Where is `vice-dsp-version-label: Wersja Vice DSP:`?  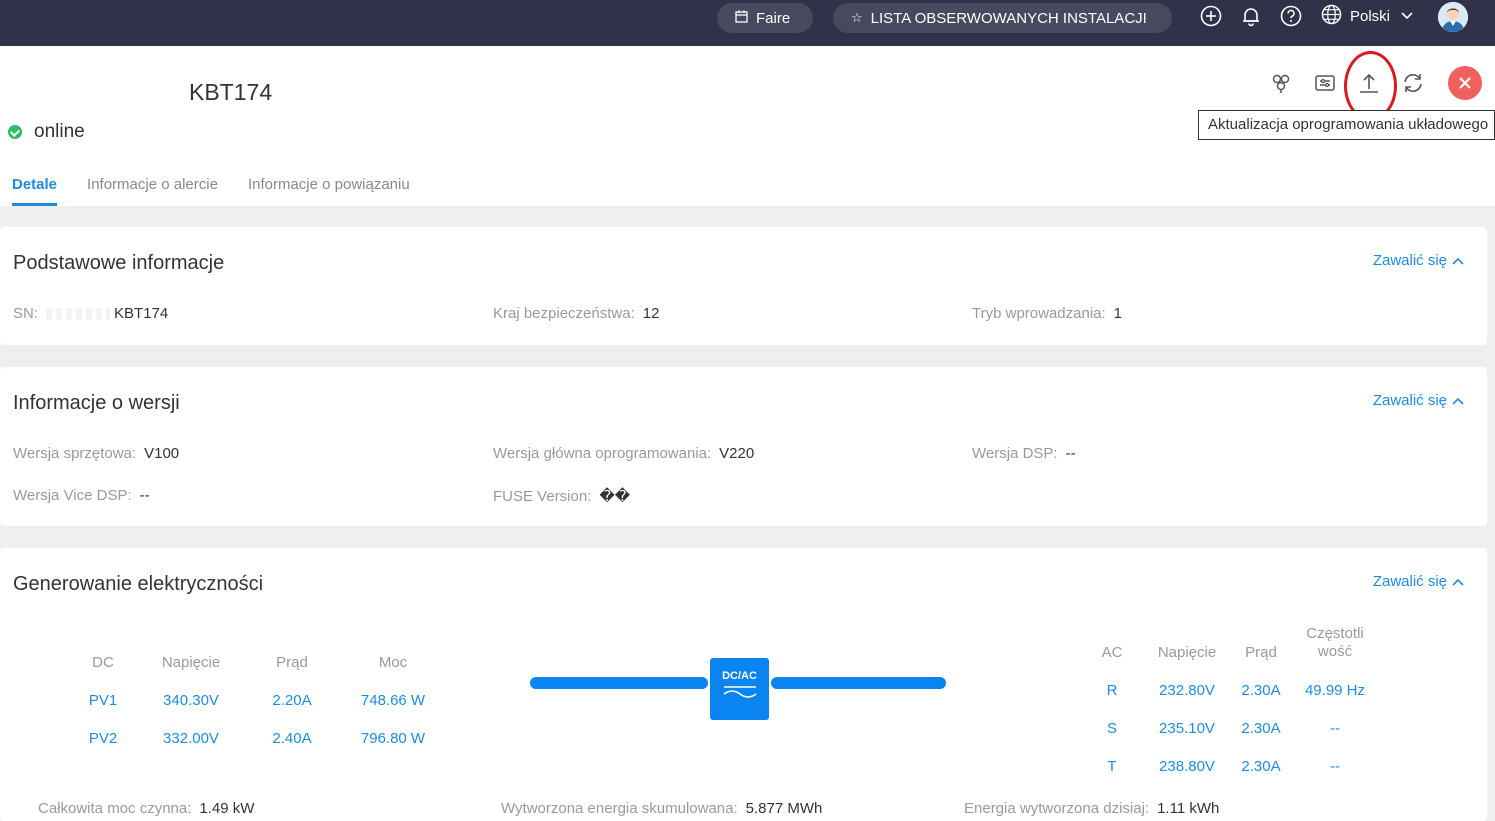
vice-dsp-version-label: Wersja Vice DSP: is located at coordinates (72, 495).